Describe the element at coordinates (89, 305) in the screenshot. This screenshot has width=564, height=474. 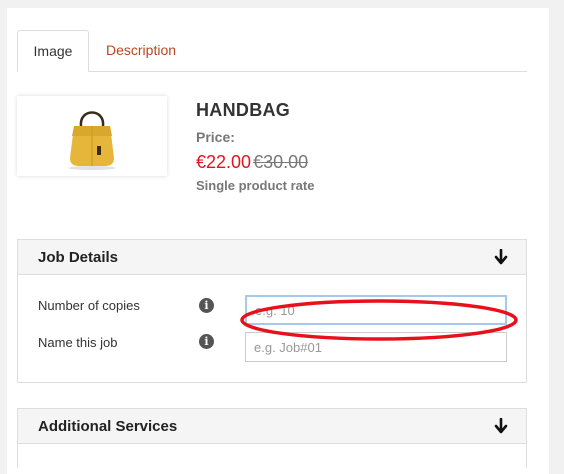
I see `copies-label: Number of copies` at that location.